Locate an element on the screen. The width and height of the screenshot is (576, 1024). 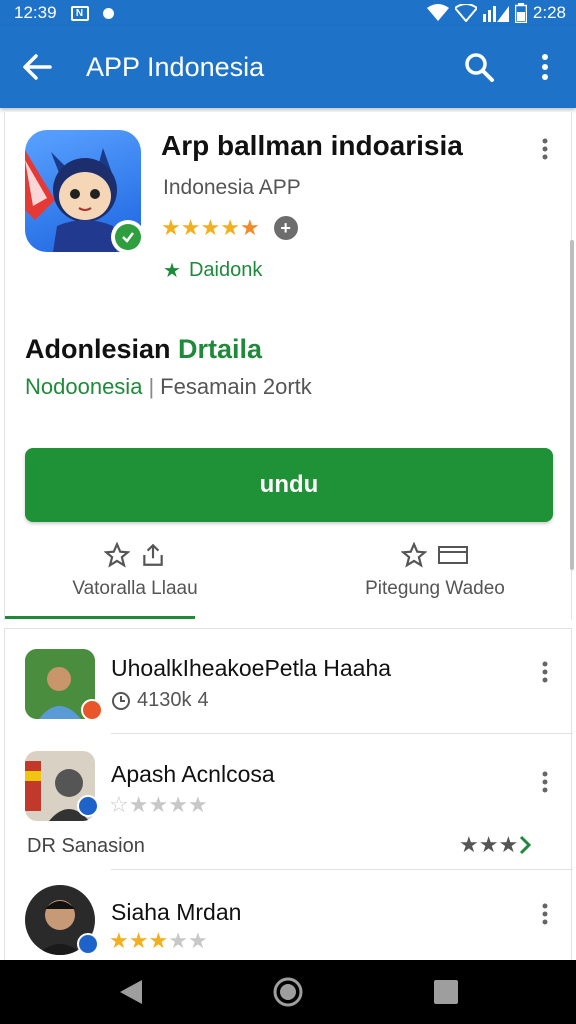
list-item-title: UhoalkIheakoePetla Haaha is located at coordinates (251, 668).